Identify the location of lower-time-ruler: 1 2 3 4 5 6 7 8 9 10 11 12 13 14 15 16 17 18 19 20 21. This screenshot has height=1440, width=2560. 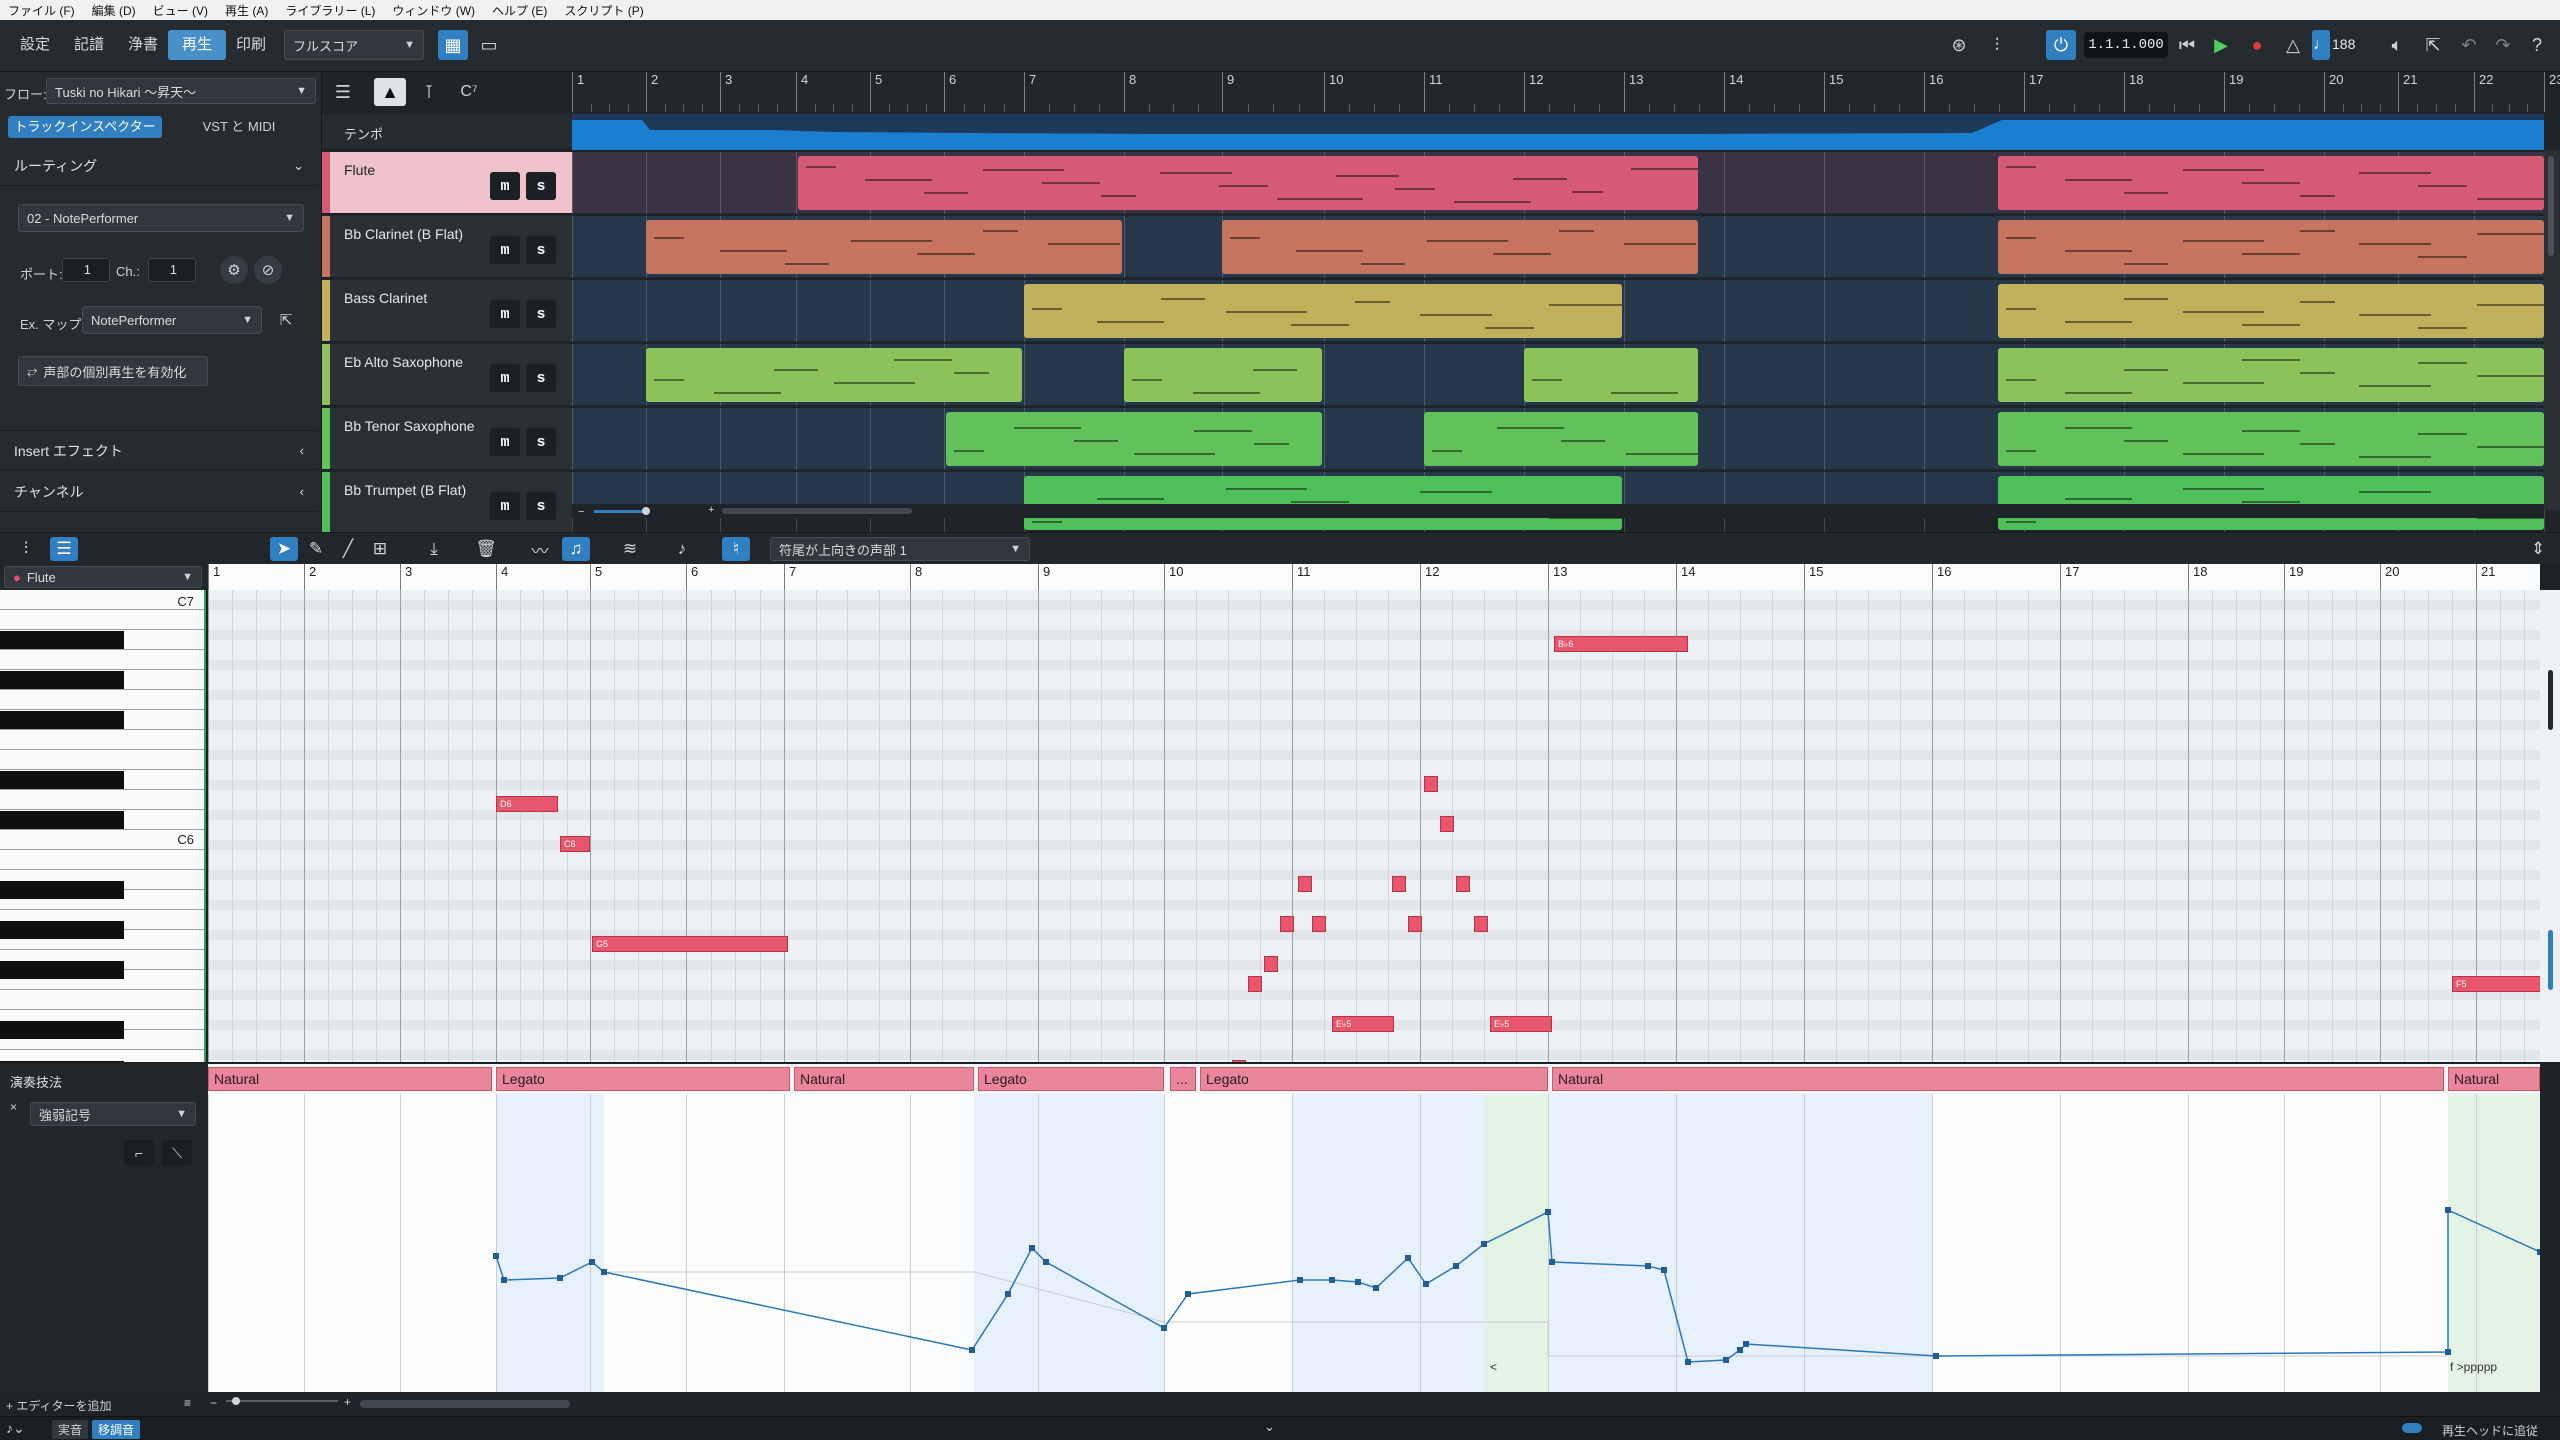
(1374, 577).